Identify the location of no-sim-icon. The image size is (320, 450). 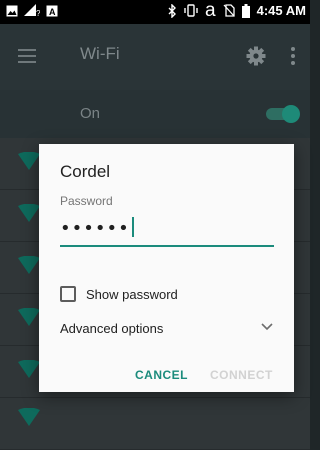
(229, 10).